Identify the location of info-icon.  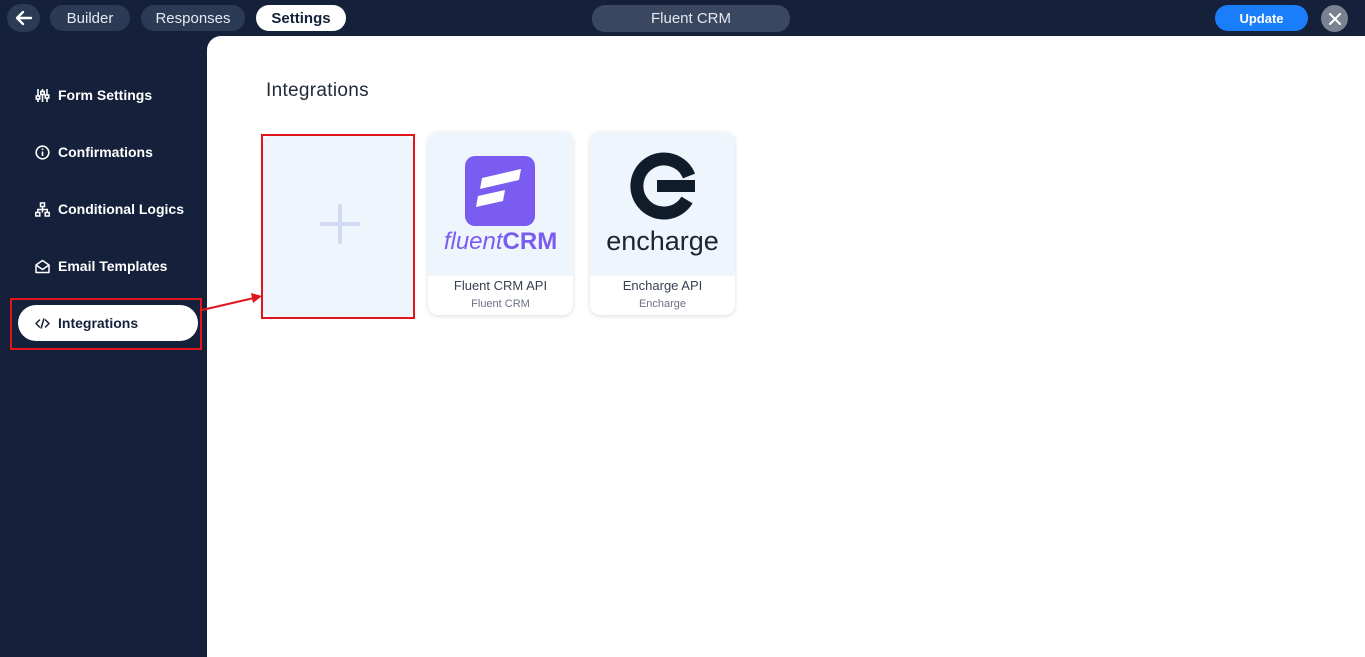
(42, 152).